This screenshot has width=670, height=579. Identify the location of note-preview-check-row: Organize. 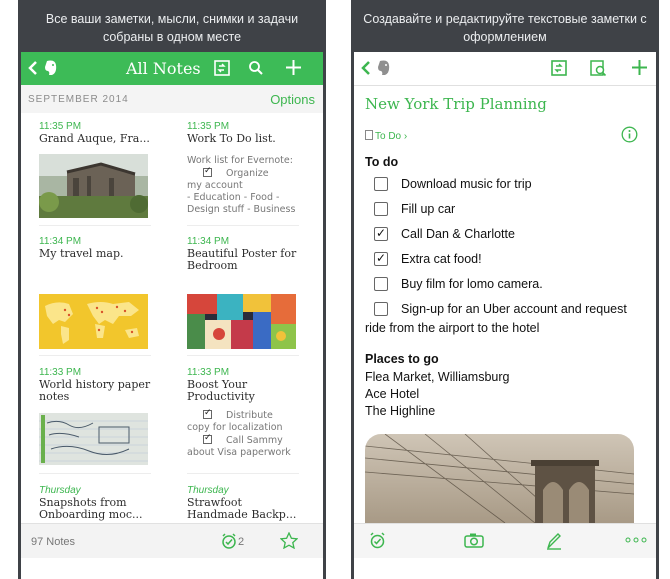
(246, 172).